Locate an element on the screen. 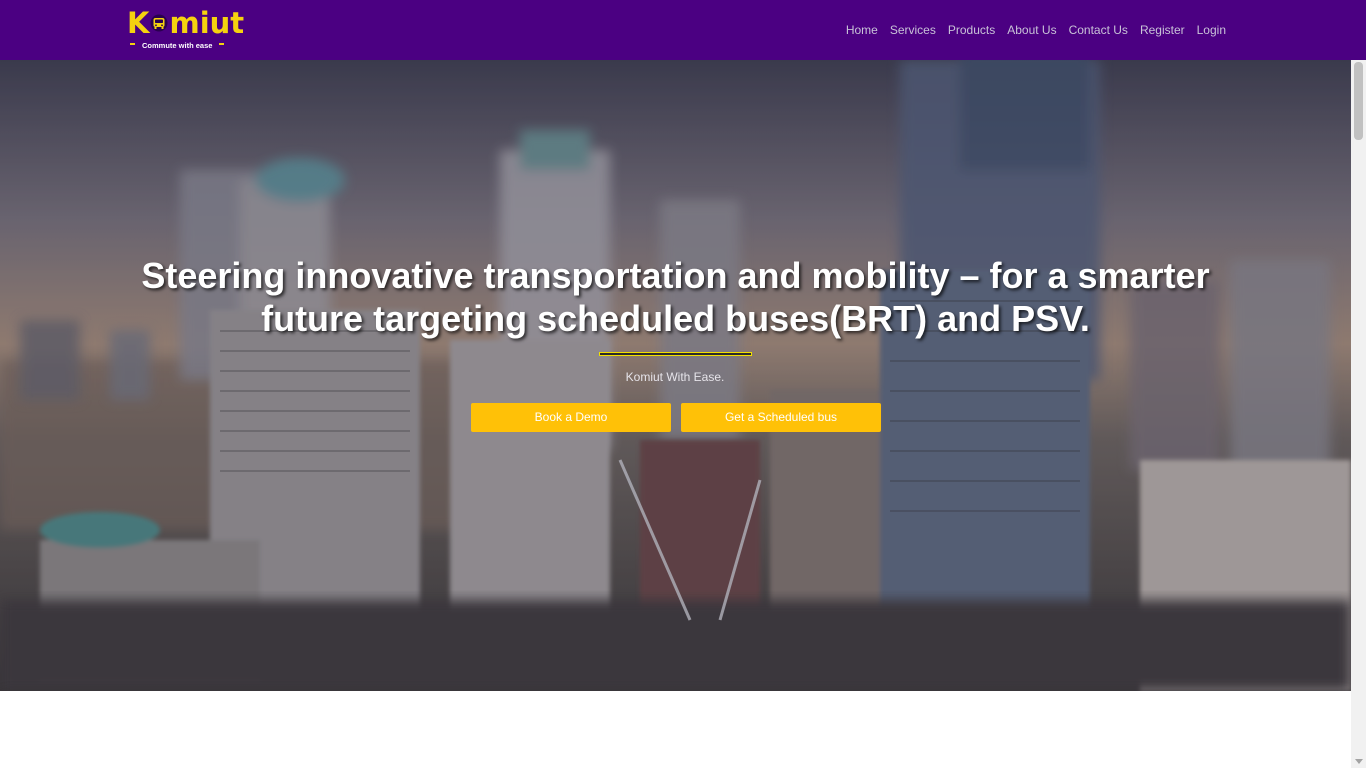  nav-item-about-us: About Us is located at coordinates (1031, 30).